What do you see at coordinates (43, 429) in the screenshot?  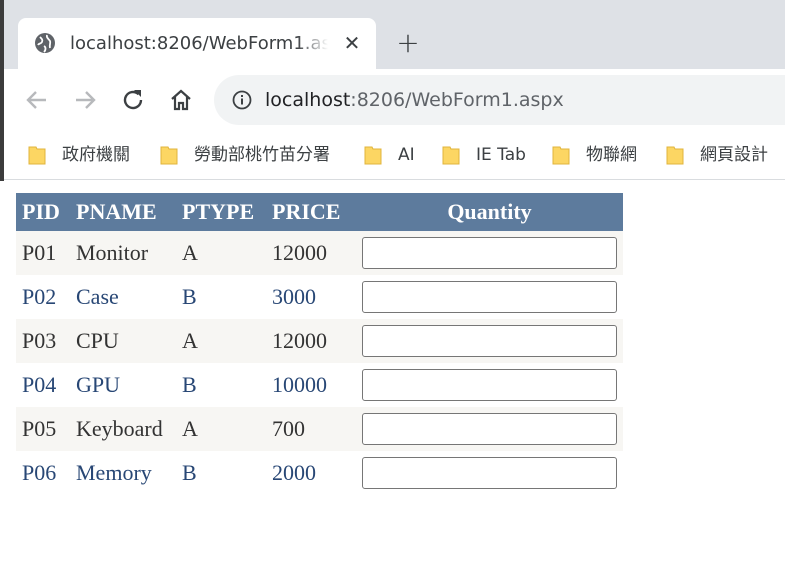 I see `cell-pid: P05` at bounding box center [43, 429].